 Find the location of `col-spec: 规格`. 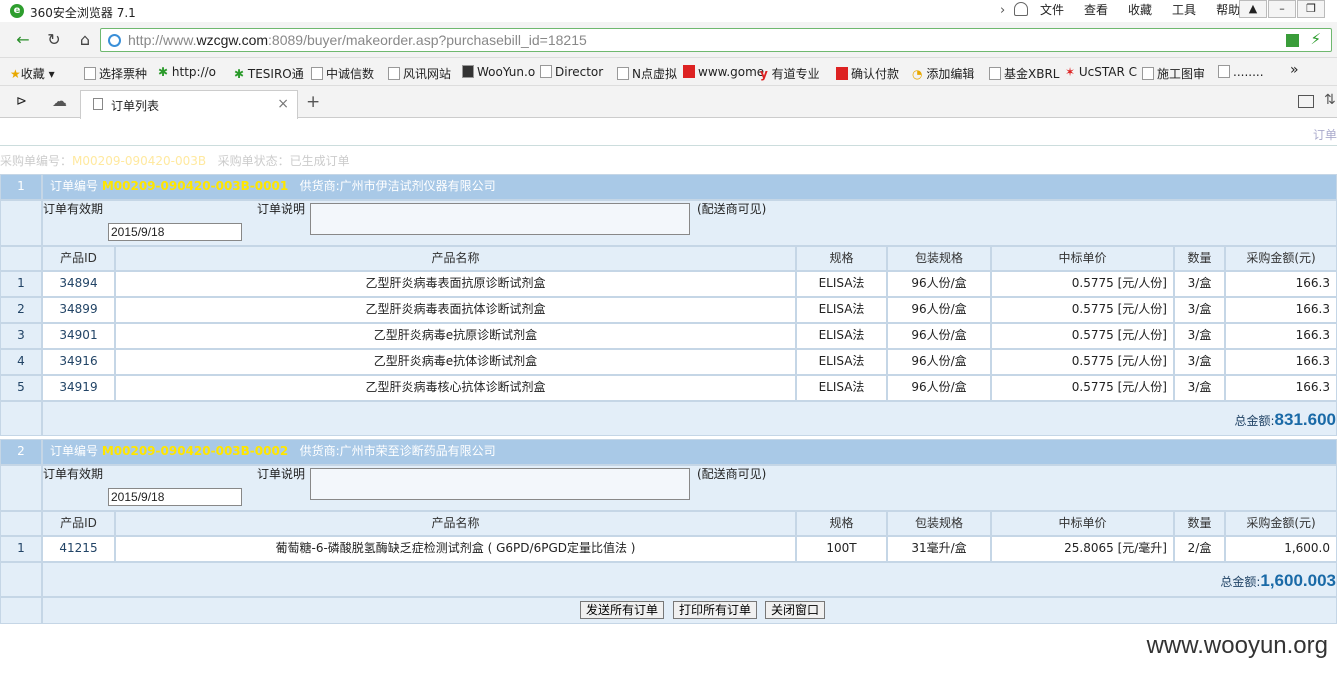

col-spec: 规格 is located at coordinates (841, 523).